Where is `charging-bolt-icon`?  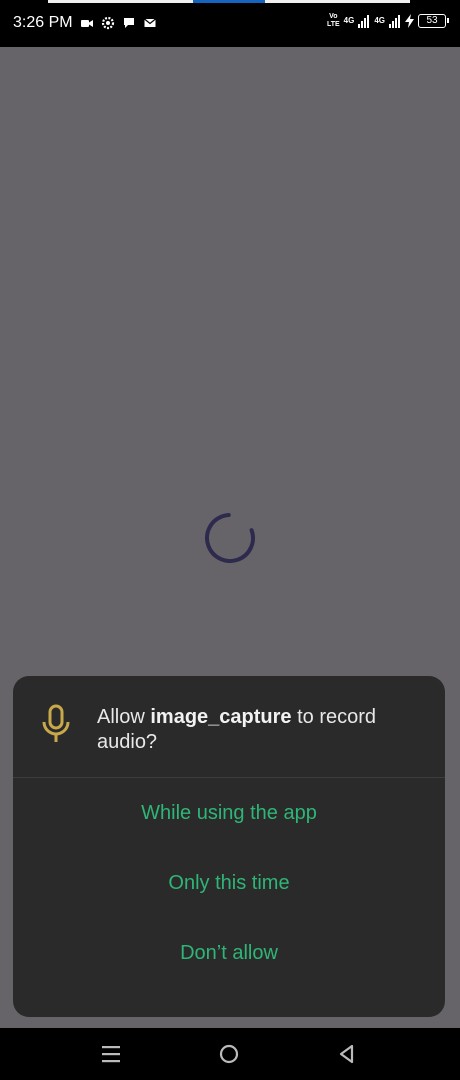
charging-bolt-icon is located at coordinates (409, 21).